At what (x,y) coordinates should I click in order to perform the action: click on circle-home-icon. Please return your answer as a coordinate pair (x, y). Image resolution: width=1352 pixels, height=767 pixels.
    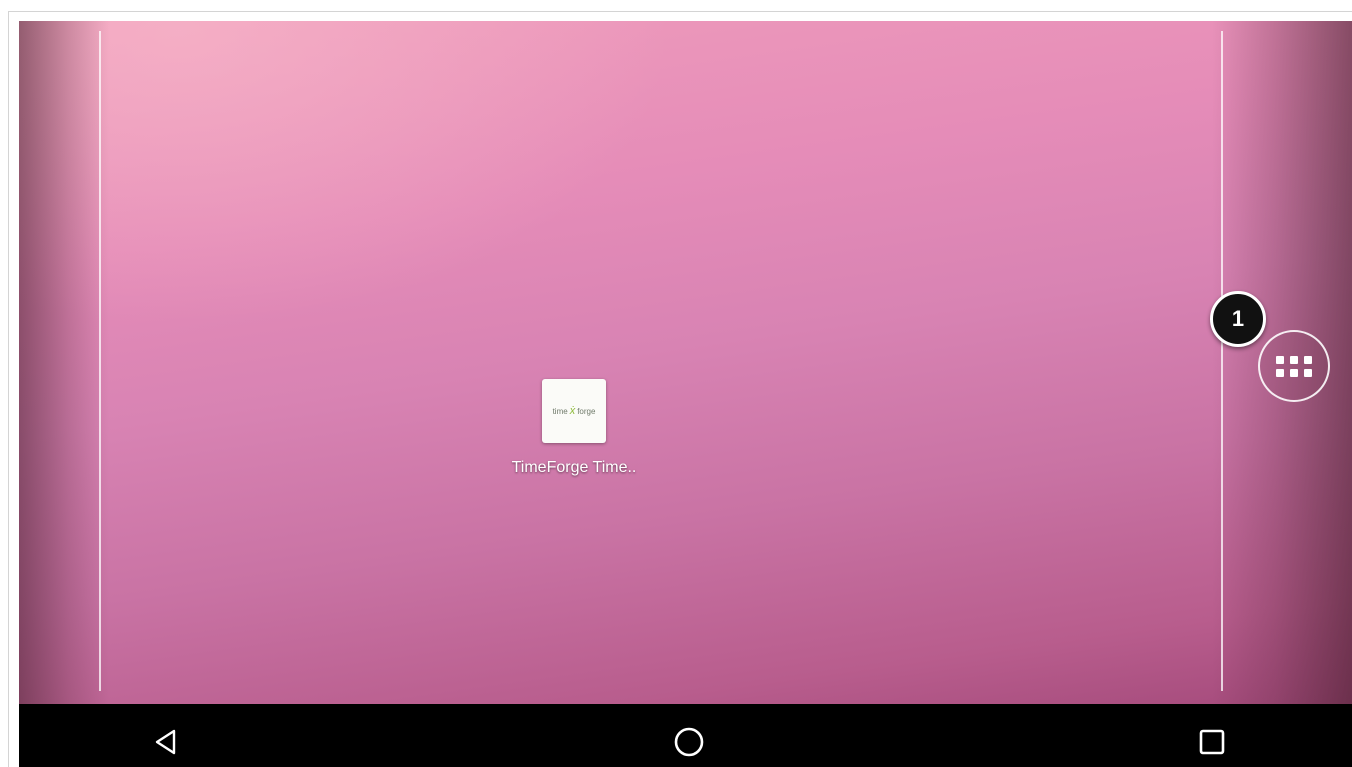
    Looking at the image, I should click on (689, 742).